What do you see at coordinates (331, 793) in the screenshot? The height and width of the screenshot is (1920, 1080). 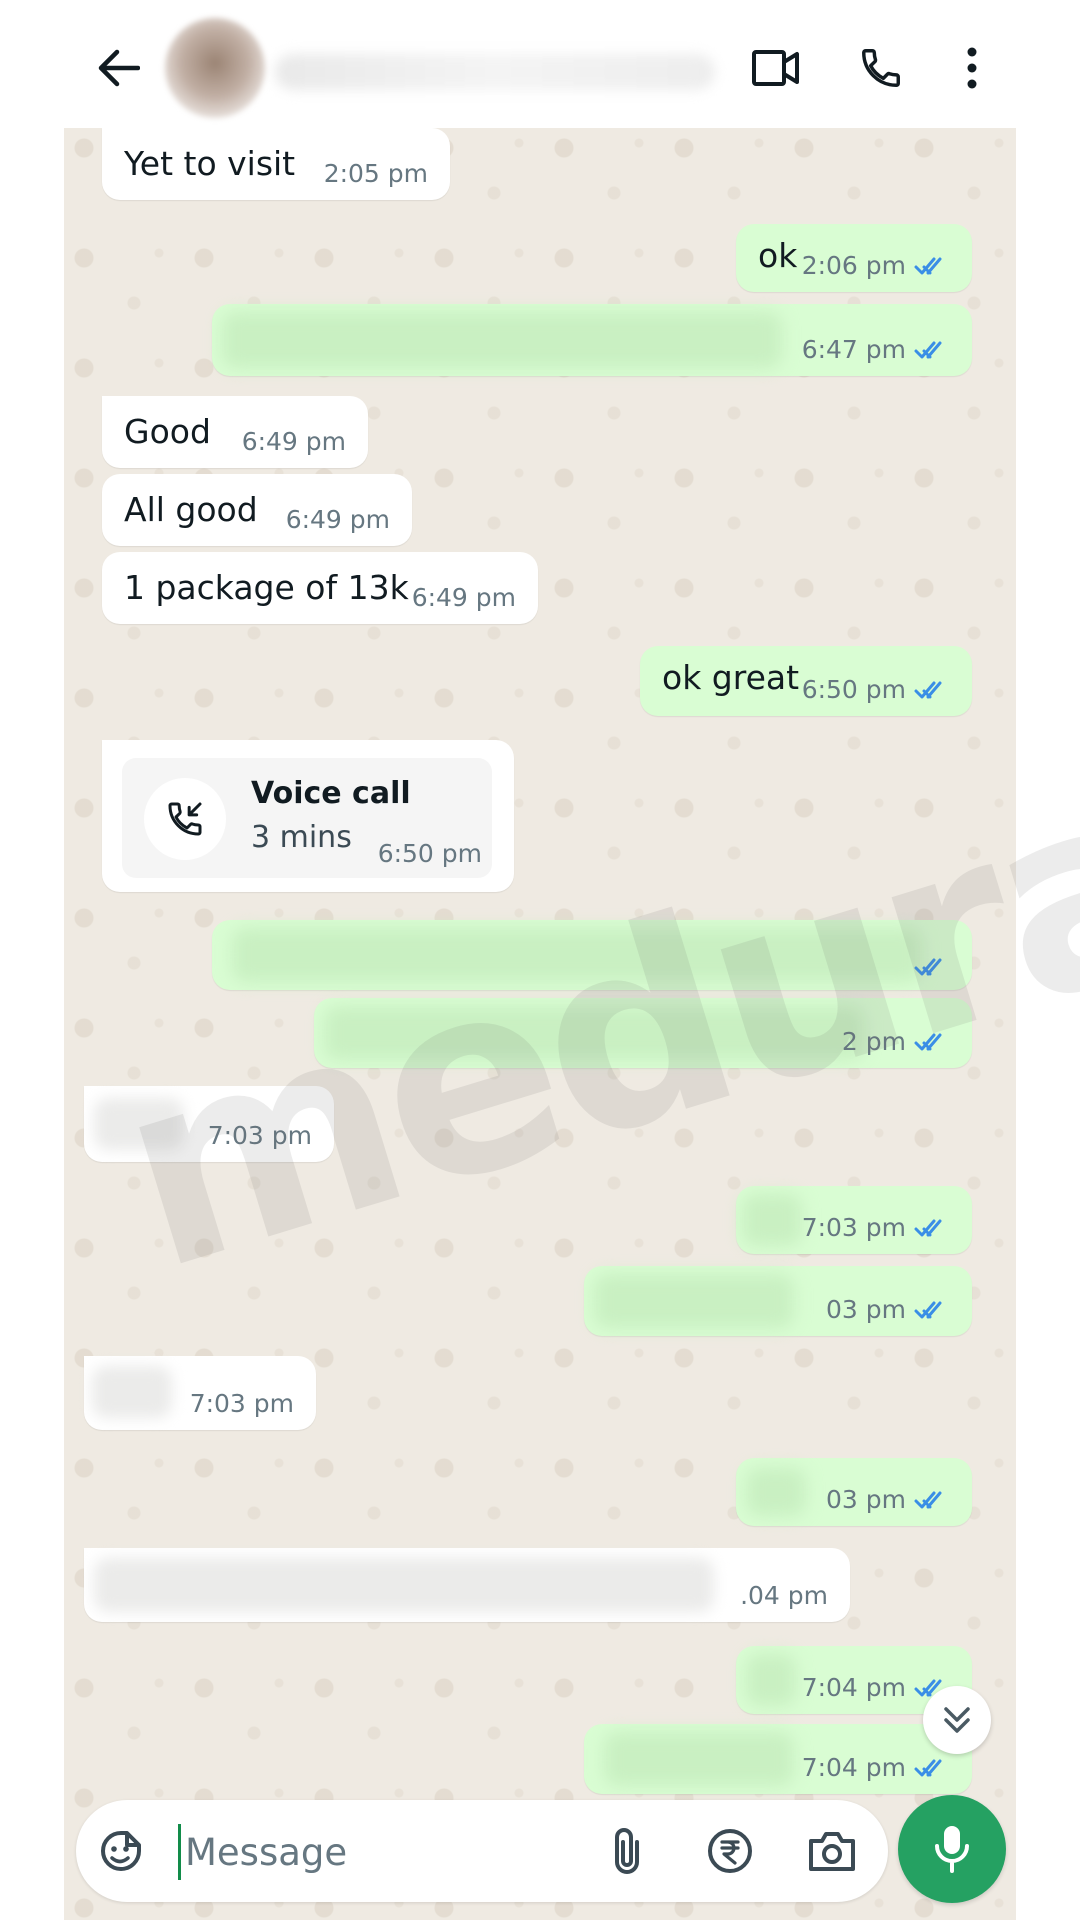 I see `call-title: Voice call` at bounding box center [331, 793].